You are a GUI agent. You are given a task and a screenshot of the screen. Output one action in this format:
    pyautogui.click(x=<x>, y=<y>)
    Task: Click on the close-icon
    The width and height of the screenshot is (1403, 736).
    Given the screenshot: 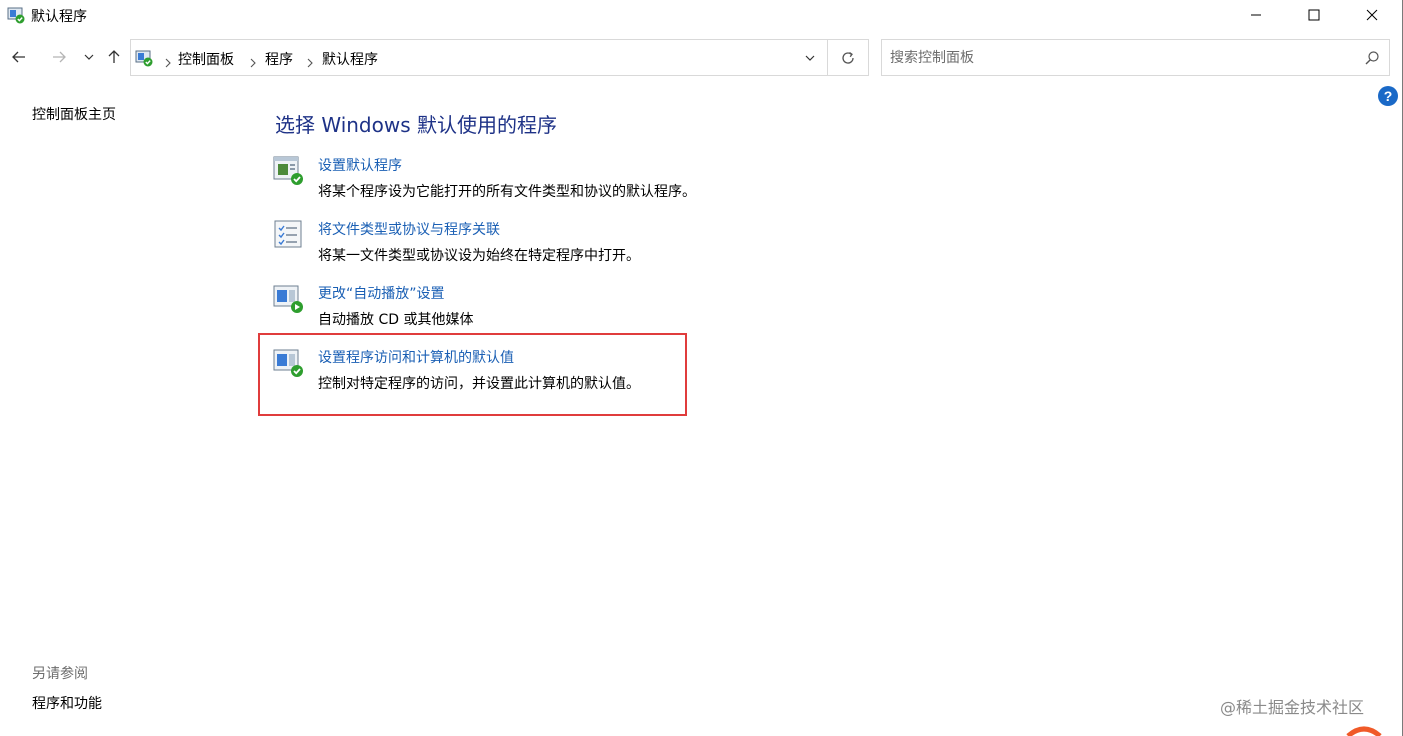 What is the action you would take?
    pyautogui.click(x=1372, y=15)
    